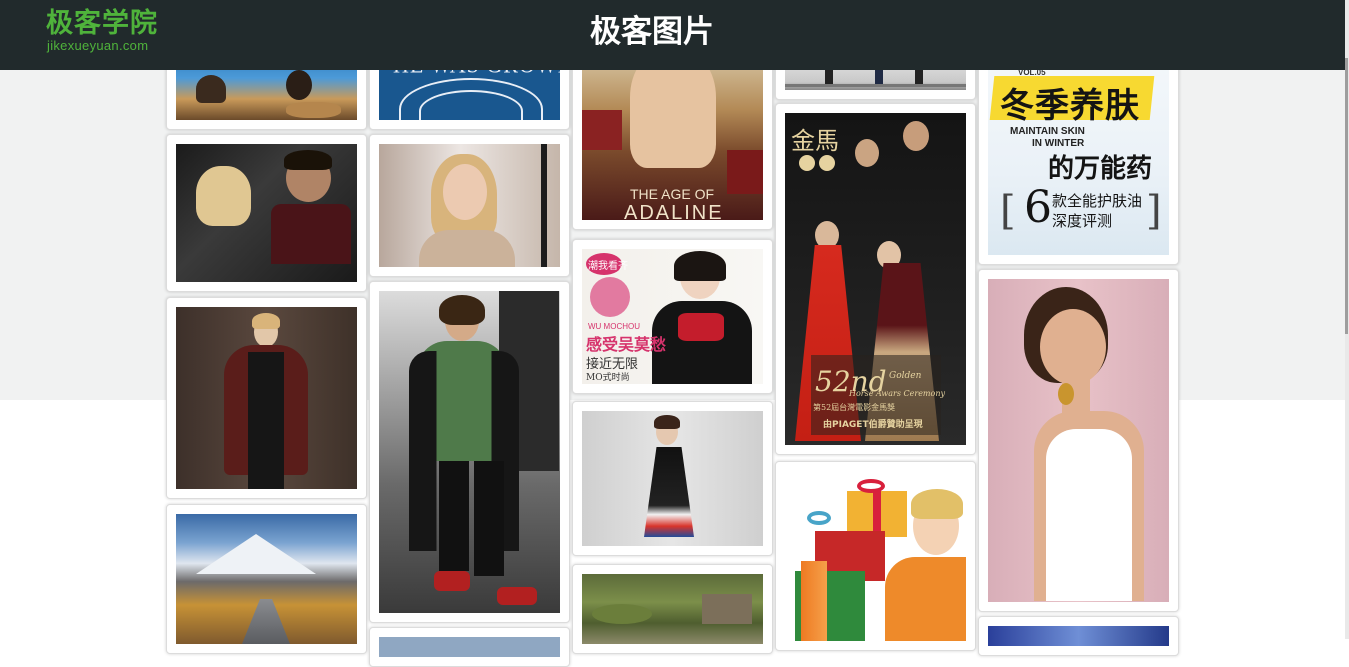  I want to click on image-laughing-woman-earrings, so click(1078, 440).